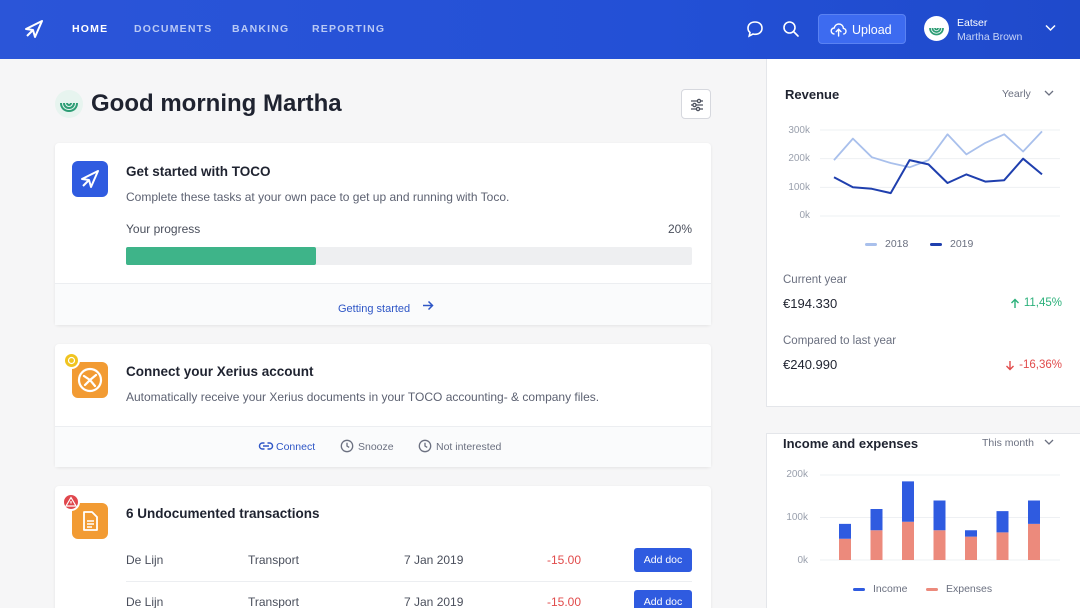 The height and width of the screenshot is (608, 1080). I want to click on legend-expenses: Expenses, so click(959, 589).